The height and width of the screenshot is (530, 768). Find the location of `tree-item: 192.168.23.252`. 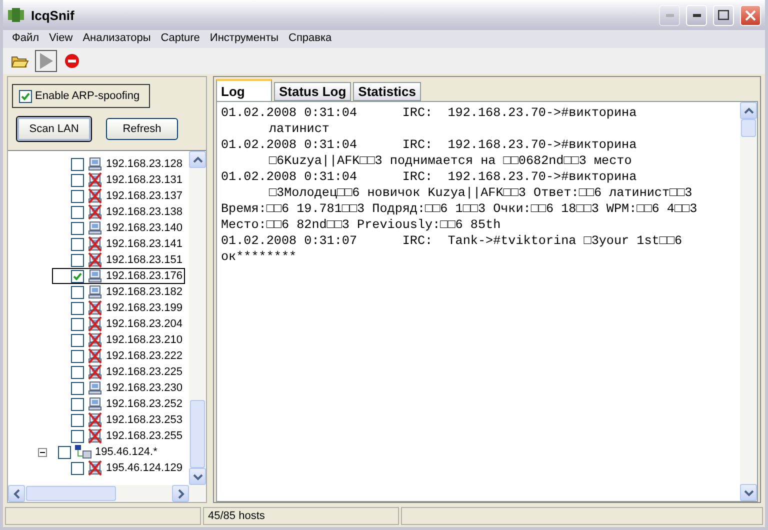

tree-item: 192.168.23.252 is located at coordinates (119, 404).